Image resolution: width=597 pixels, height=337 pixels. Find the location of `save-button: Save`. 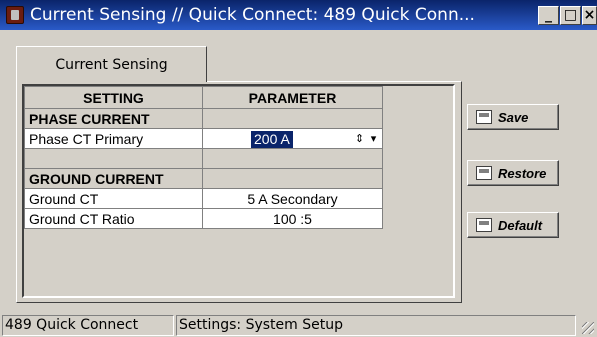

save-button: Save is located at coordinates (513, 117).